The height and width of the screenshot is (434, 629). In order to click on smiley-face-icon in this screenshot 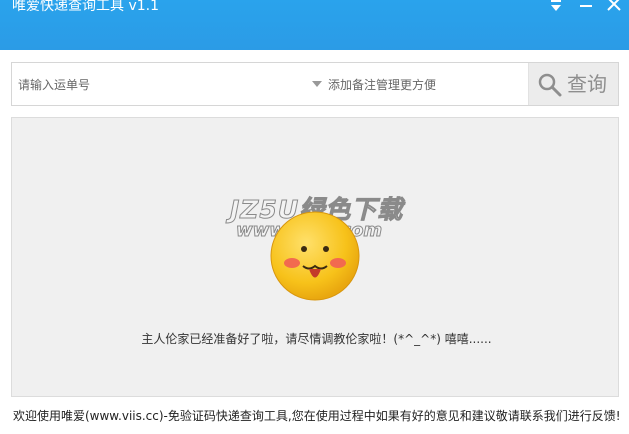, I will do `click(315, 257)`.